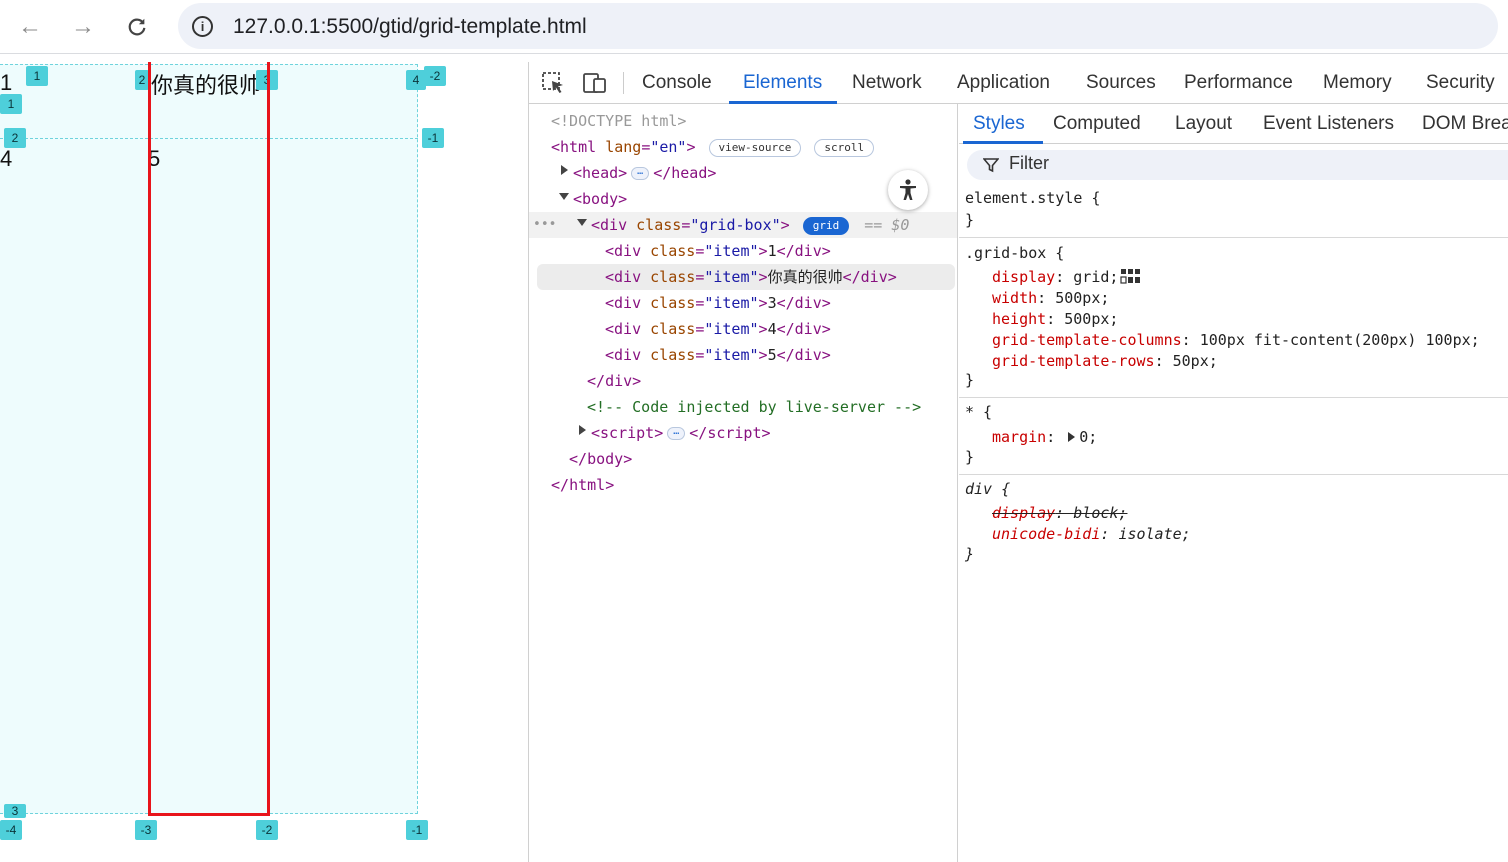  What do you see at coordinates (826, 225) in the screenshot?
I see `grid-badge: grid` at bounding box center [826, 225].